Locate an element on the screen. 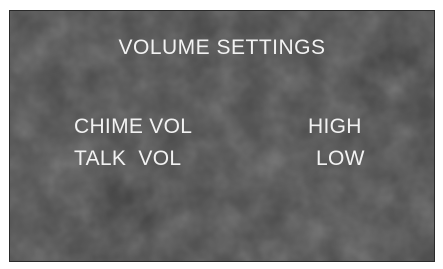 This screenshot has height=269, width=443. chime-vol-label: CHIME VOL is located at coordinates (133, 127).